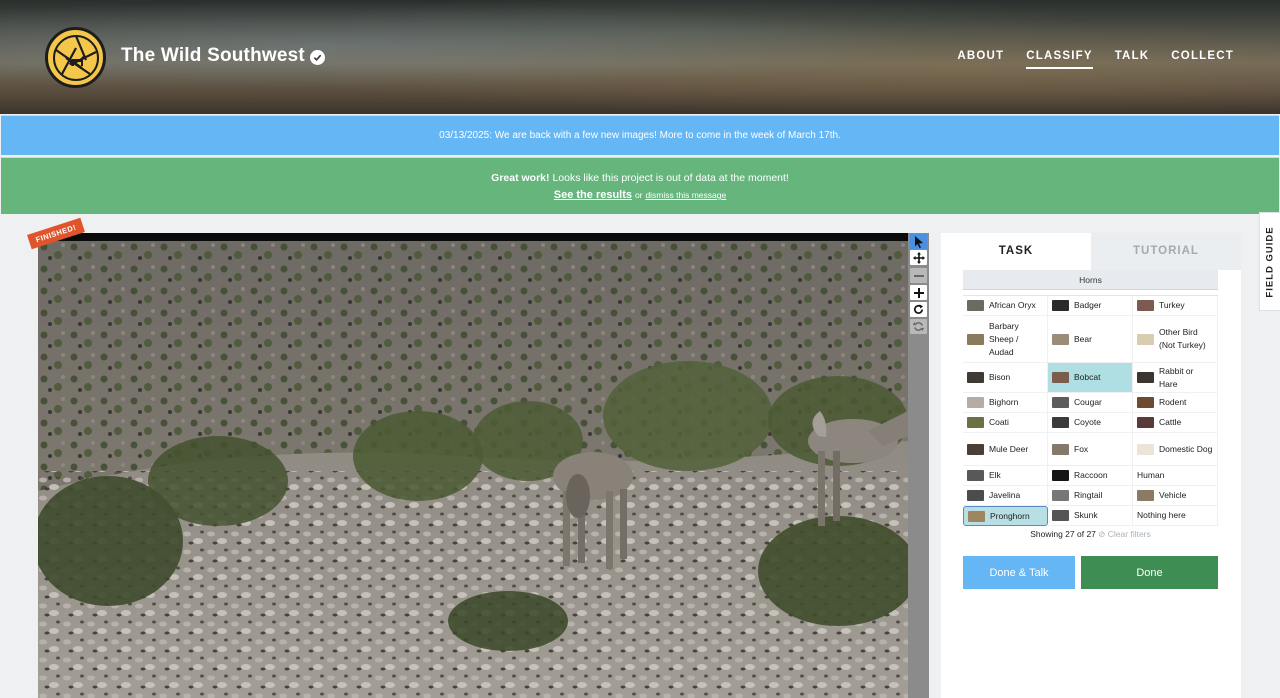 Image resolution: width=1280 pixels, height=698 pixels. I want to click on choice-bobcat: Bobcat, so click(1090, 378).